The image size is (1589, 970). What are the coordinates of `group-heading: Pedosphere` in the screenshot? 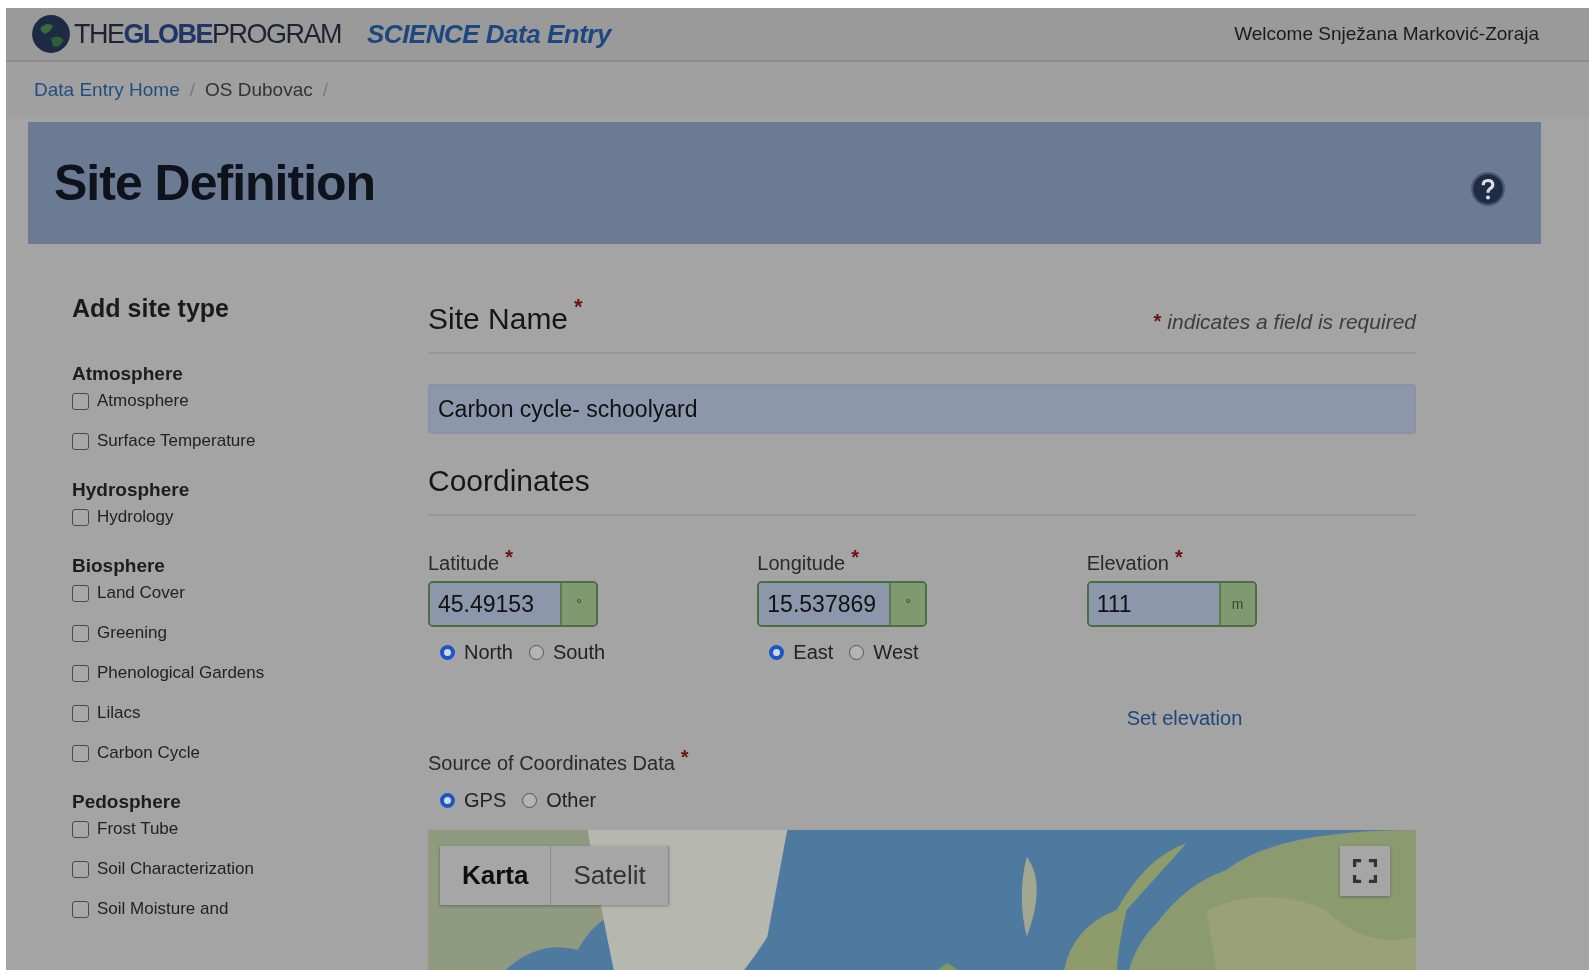 It's located at (127, 802).